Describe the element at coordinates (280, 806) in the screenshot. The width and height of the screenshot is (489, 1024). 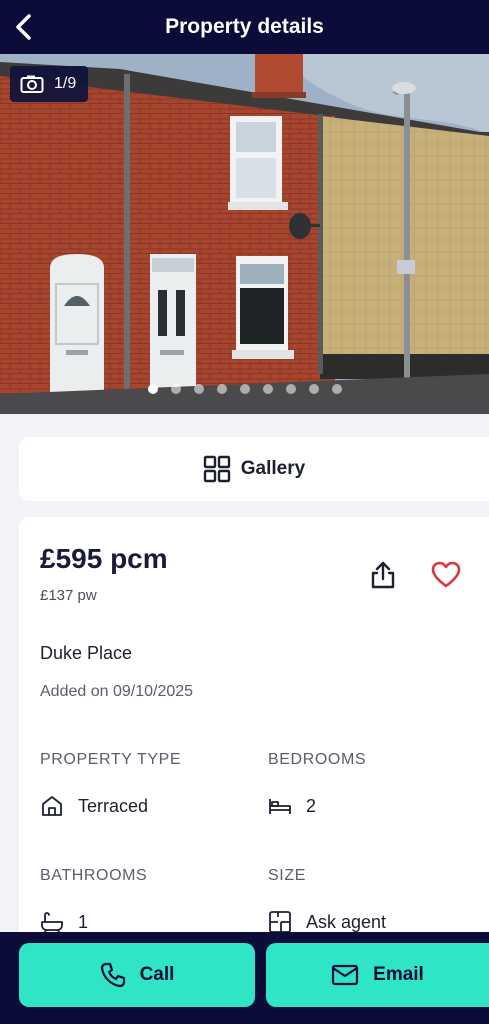
I see `bed-icon` at that location.